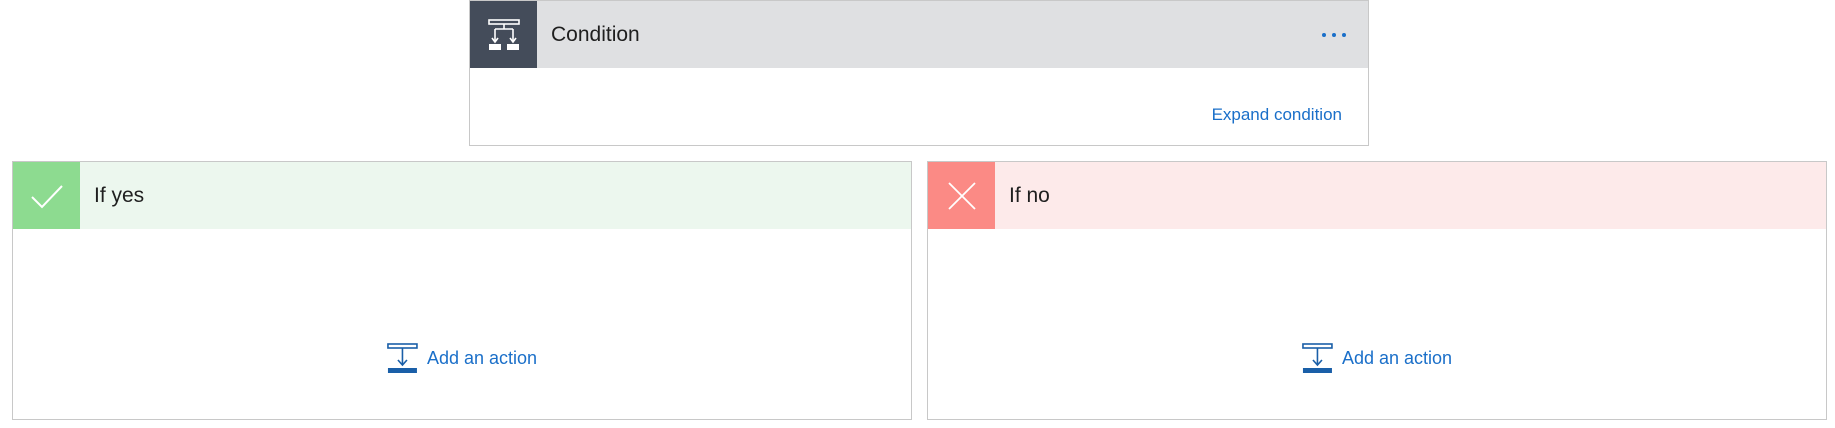 Image resolution: width=1835 pixels, height=428 pixels. I want to click on condition-icon-box, so click(503, 34).